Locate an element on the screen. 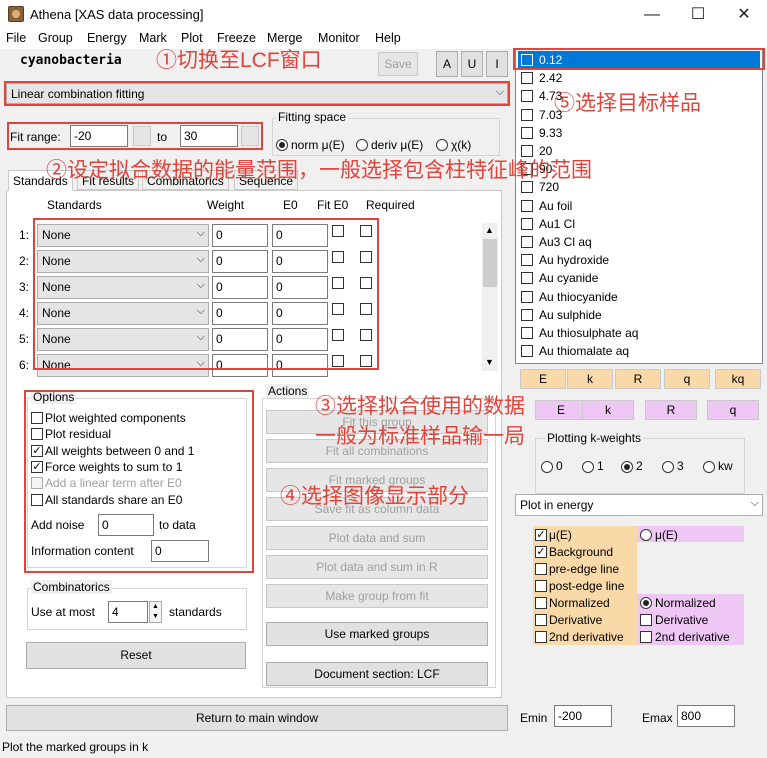 Image resolution: width=767 pixels, height=758 pixels. emin-input: -200 is located at coordinates (583, 716).